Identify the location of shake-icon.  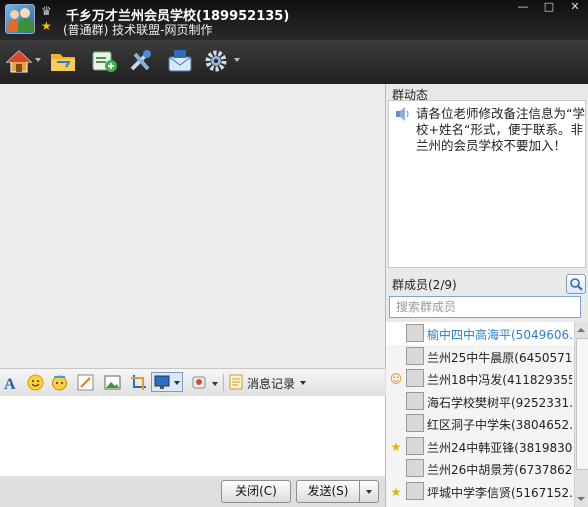
(199, 382).